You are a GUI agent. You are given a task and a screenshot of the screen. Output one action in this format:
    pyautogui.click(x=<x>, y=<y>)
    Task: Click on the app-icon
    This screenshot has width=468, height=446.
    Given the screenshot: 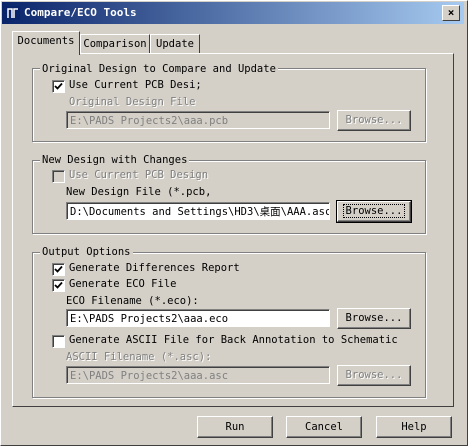 What is the action you would take?
    pyautogui.click(x=13, y=13)
    